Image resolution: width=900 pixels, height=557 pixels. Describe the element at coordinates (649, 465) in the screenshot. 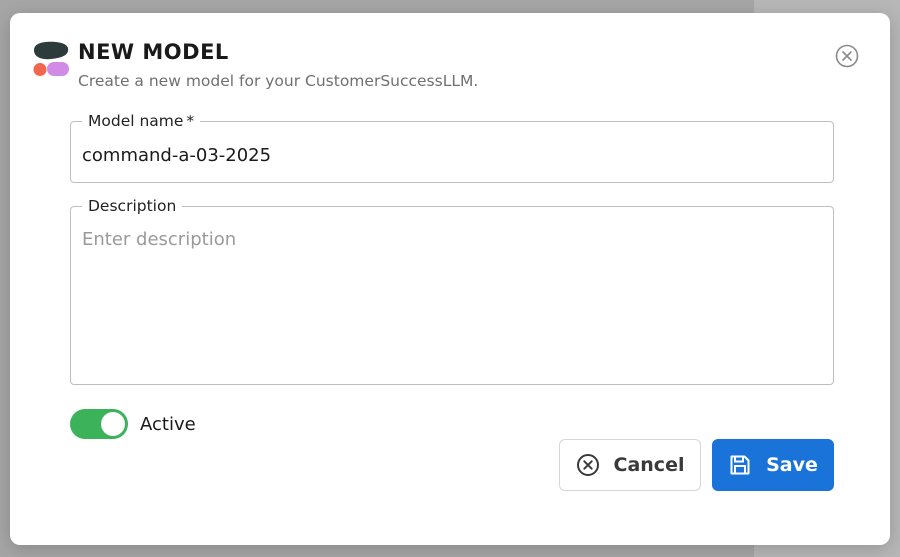

I see `cancel-button-label: Cancel` at that location.